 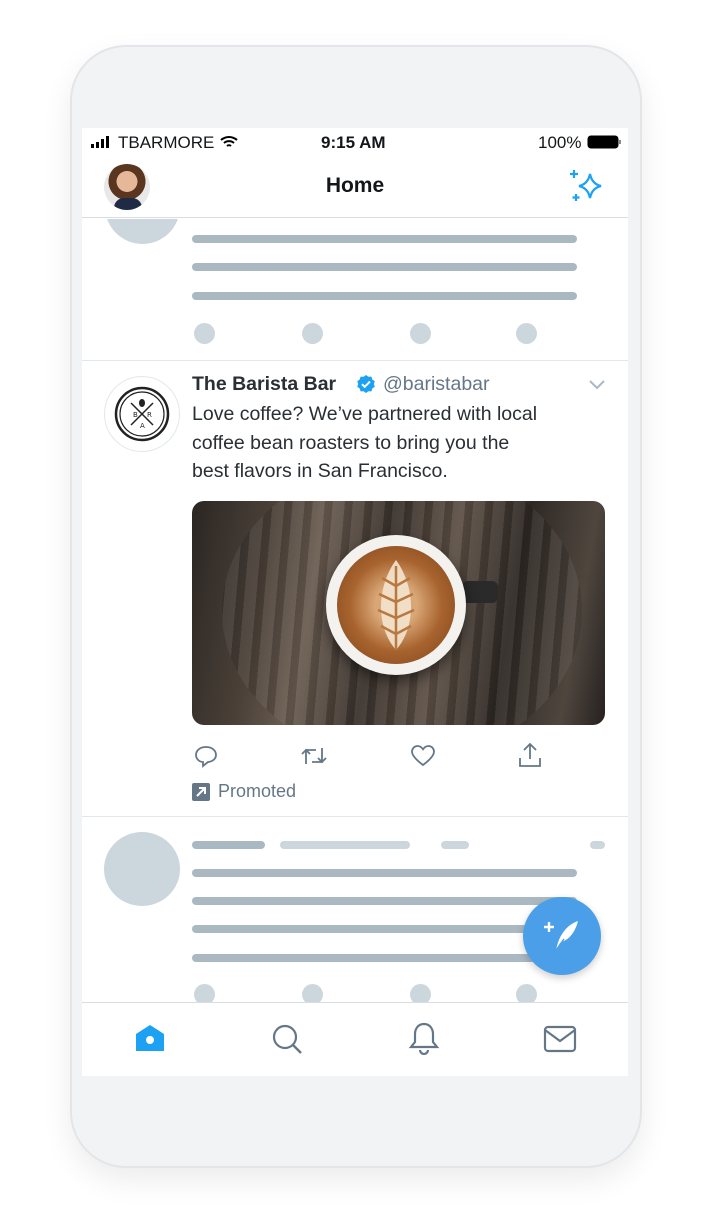 I want to click on tweet-text-line: Love coffee? We’ve partnered with local, so click(x=365, y=414).